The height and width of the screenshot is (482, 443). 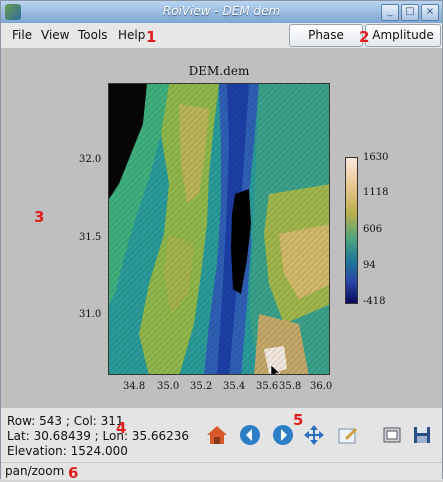 What do you see at coordinates (201, 386) in the screenshot?
I see `x-tick: 35.2` at bounding box center [201, 386].